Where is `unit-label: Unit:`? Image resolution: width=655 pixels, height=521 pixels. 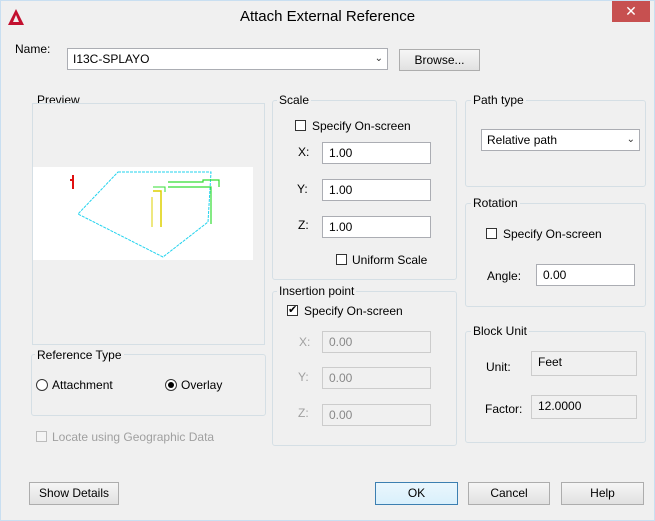
unit-label: Unit: is located at coordinates (498, 367).